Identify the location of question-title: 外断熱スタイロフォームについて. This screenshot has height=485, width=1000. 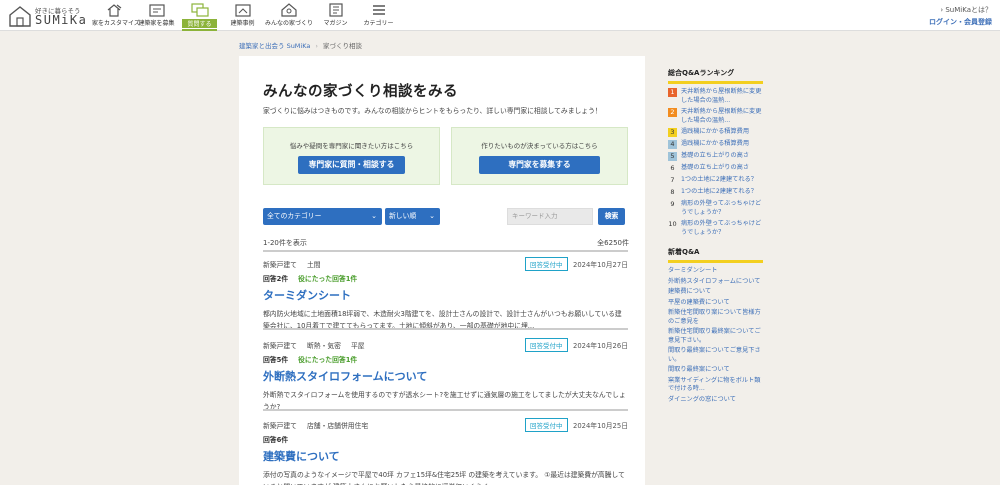
(445, 376).